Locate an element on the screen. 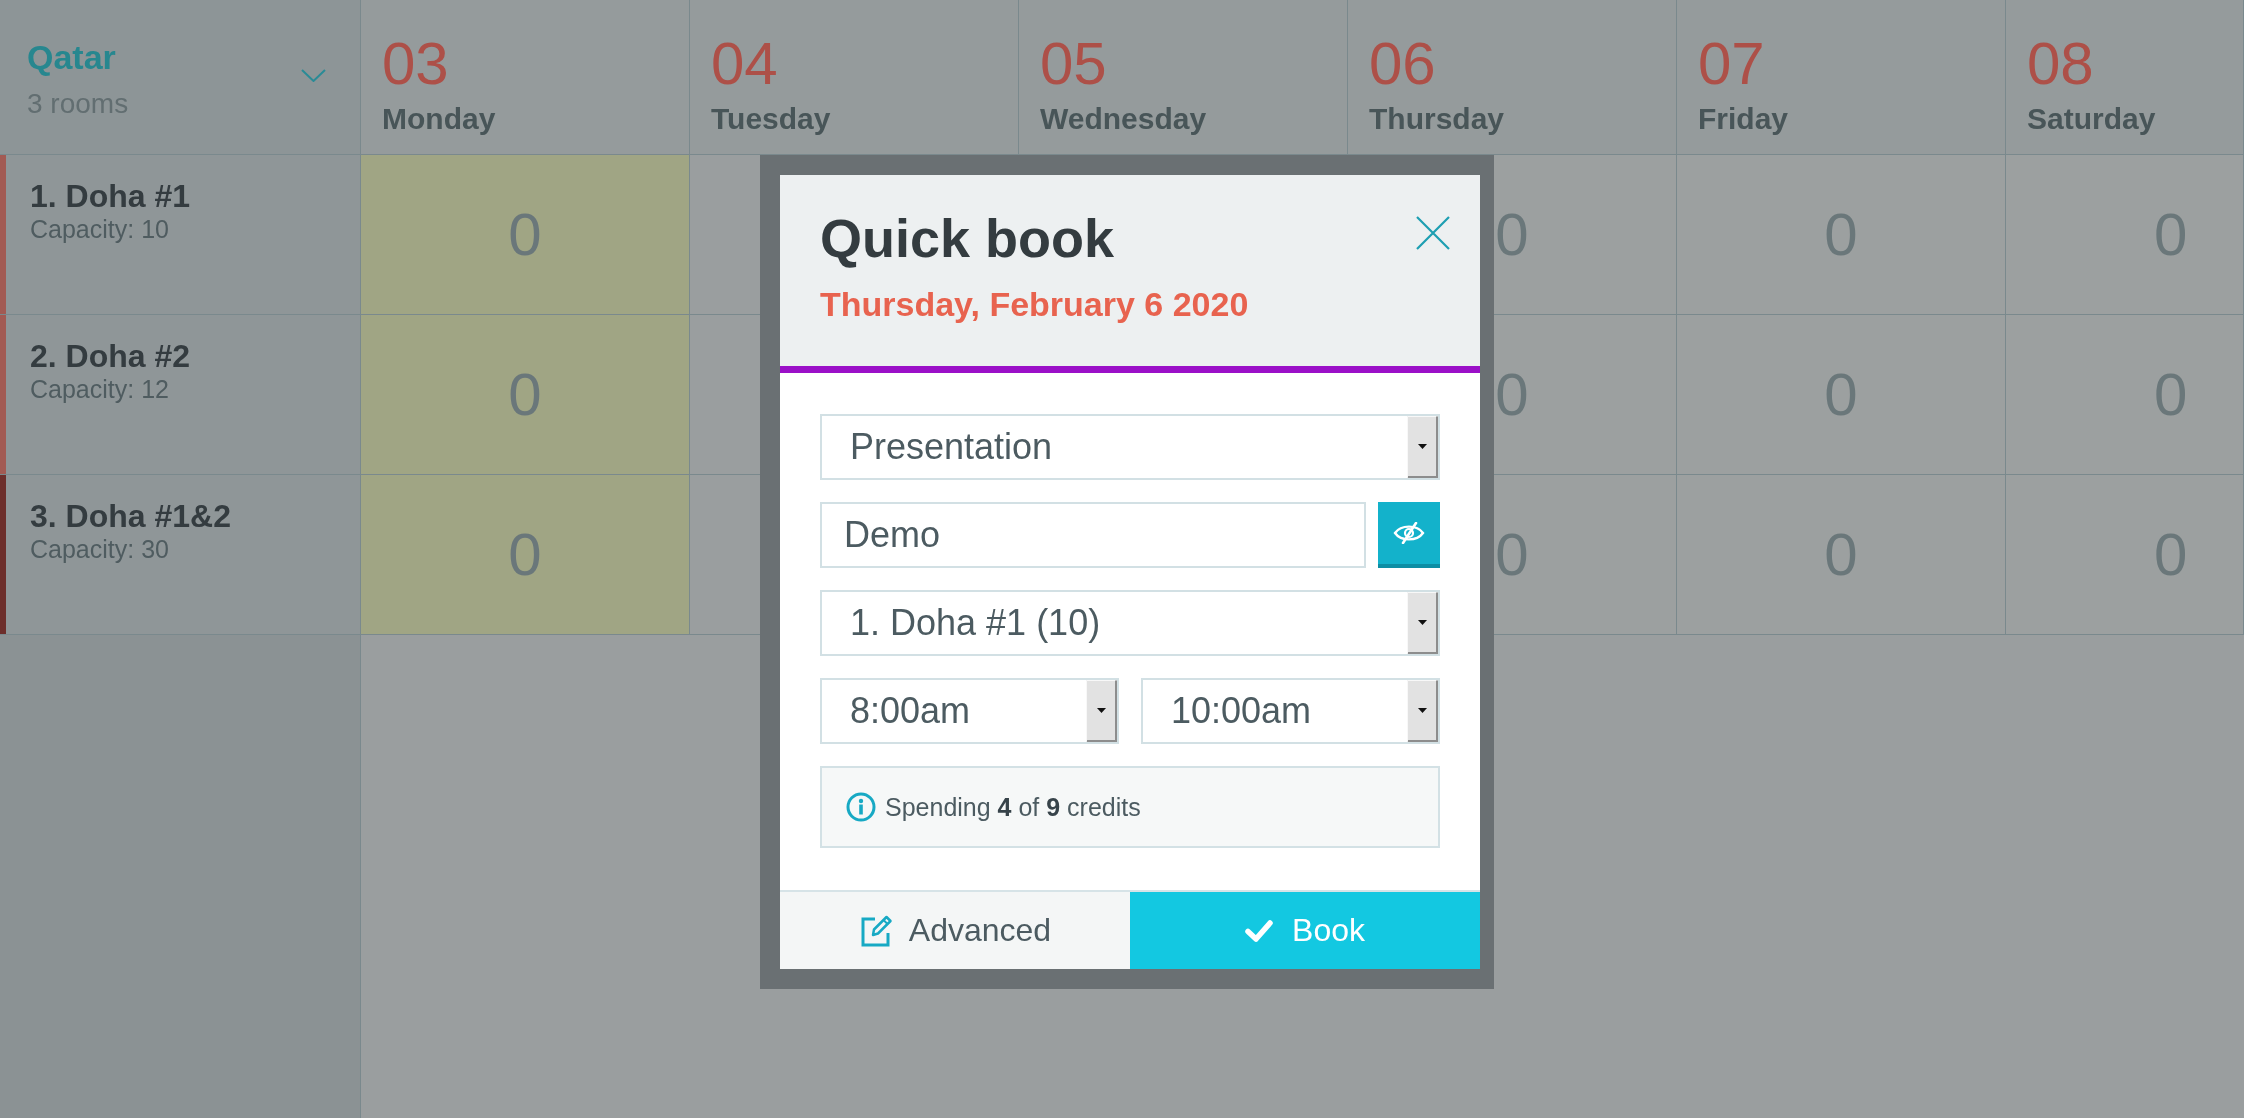 The height and width of the screenshot is (1118, 2244). day-name: Saturday is located at coordinates (2091, 119).